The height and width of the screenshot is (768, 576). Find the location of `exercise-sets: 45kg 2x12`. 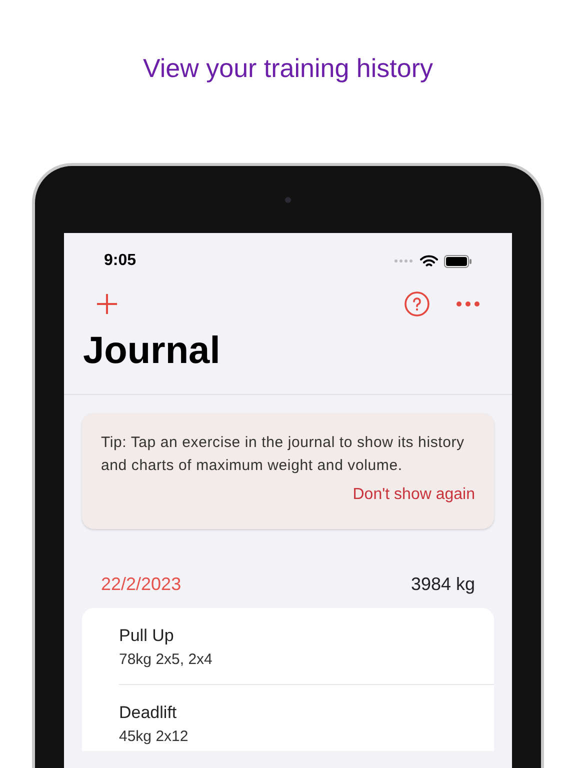

exercise-sets: 45kg 2x12 is located at coordinates (154, 737).